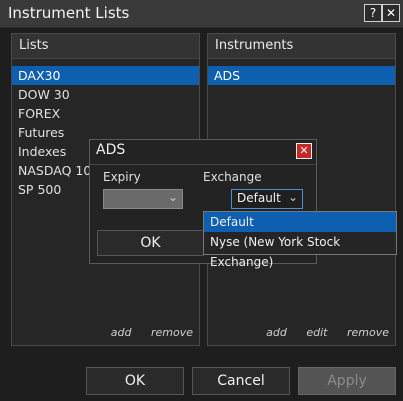 Image resolution: width=403 pixels, height=401 pixels. I want to click on title-bar: Instrument Lists ? ✕, so click(201, 14).